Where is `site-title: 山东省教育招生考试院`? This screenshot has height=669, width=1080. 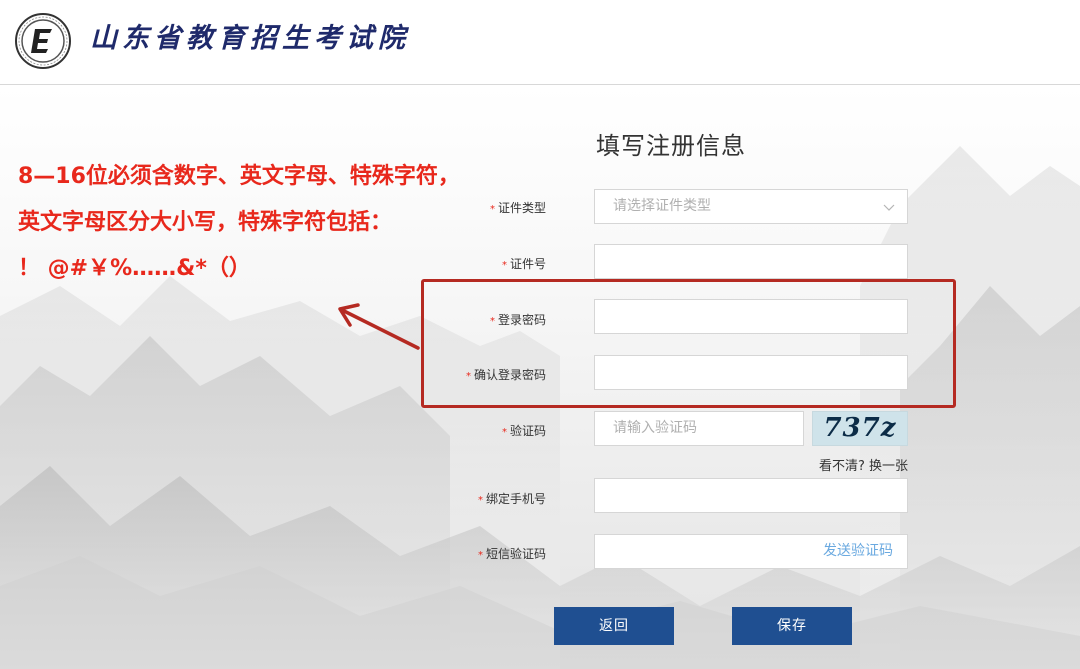 site-title: 山东省教育招生考试院 is located at coordinates (250, 38).